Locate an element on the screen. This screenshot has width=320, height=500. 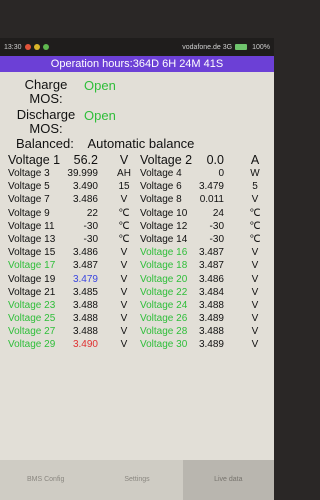
operation-hours-banner: Operation hours:364D 6H 24M 41S is located at coordinates (137, 64).